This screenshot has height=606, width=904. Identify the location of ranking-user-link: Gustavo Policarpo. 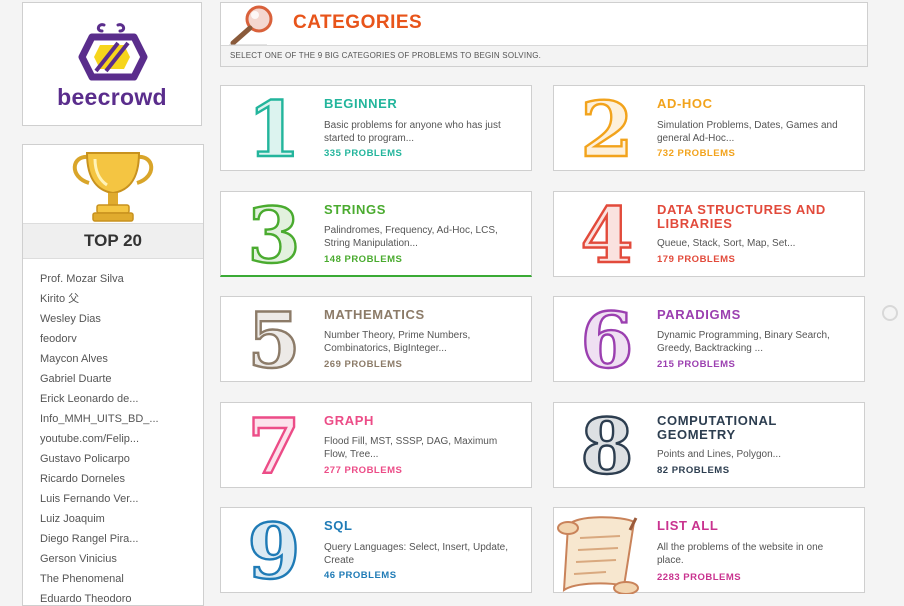
(99, 461).